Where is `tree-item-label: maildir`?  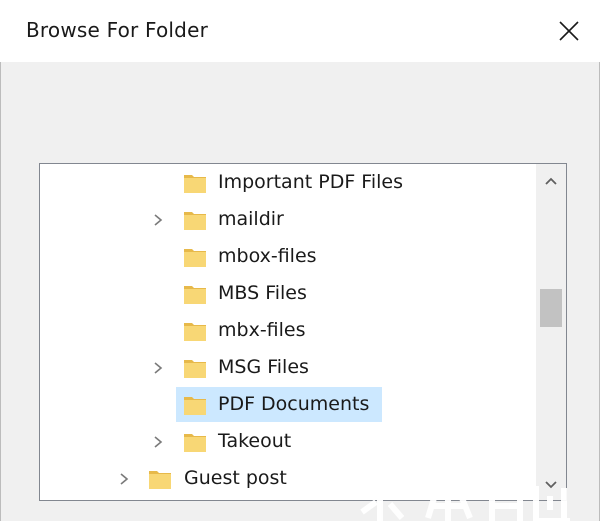
tree-item-label: maildir is located at coordinates (251, 219).